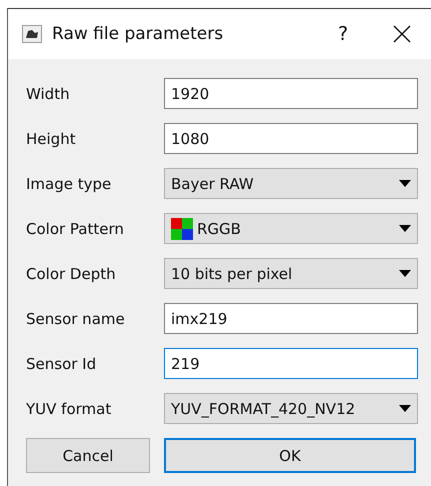 This screenshot has width=431, height=486. What do you see at coordinates (71, 273) in the screenshot?
I see `field-label: Color Depth` at bounding box center [71, 273].